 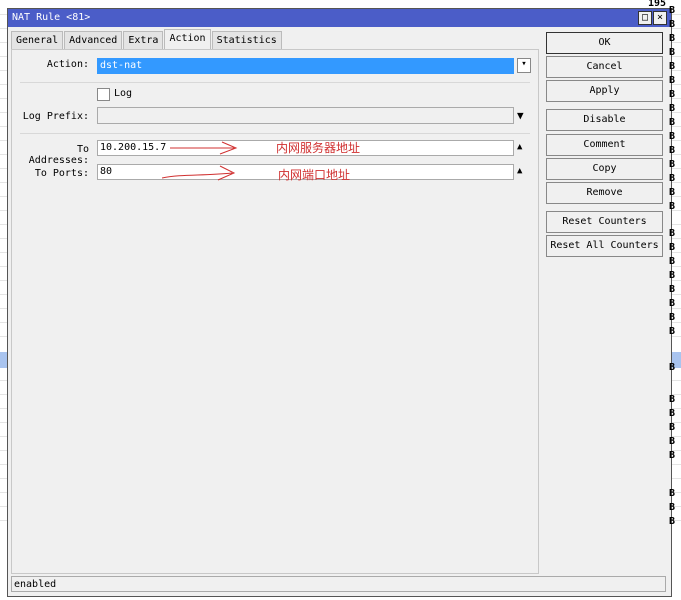 I want to click on log-checkbox, so click(x=103, y=94).